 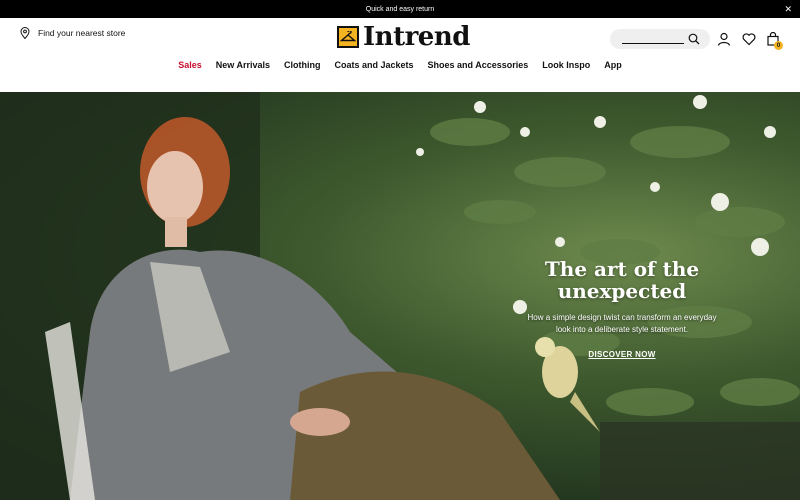 What do you see at coordinates (622, 329) in the screenshot?
I see `hero-subtitle-line-2: look into a deliberate style statement.` at bounding box center [622, 329].